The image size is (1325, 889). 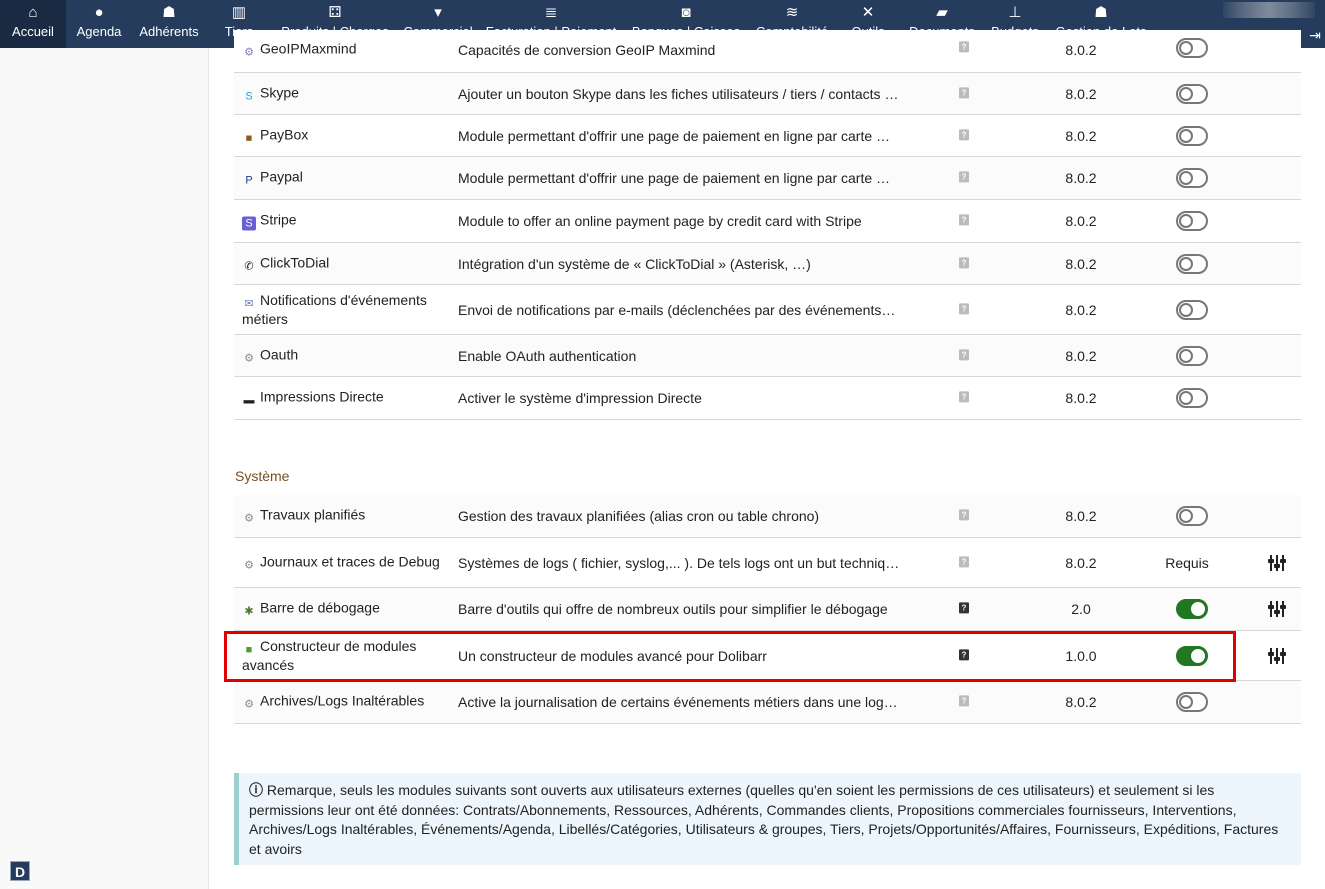 What do you see at coordinates (342, 50) in the screenshot?
I see `module-name: ⚙ GeoIPMaxmind` at bounding box center [342, 50].